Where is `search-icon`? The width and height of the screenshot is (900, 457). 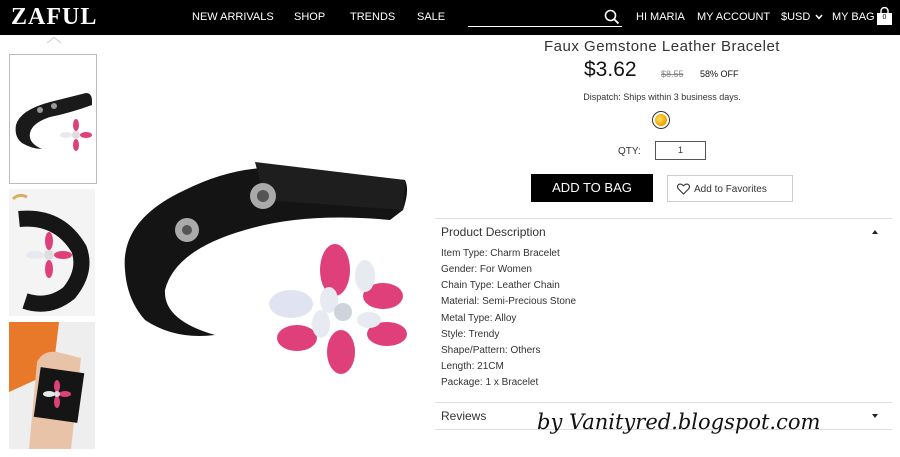
search-icon is located at coordinates (612, 17).